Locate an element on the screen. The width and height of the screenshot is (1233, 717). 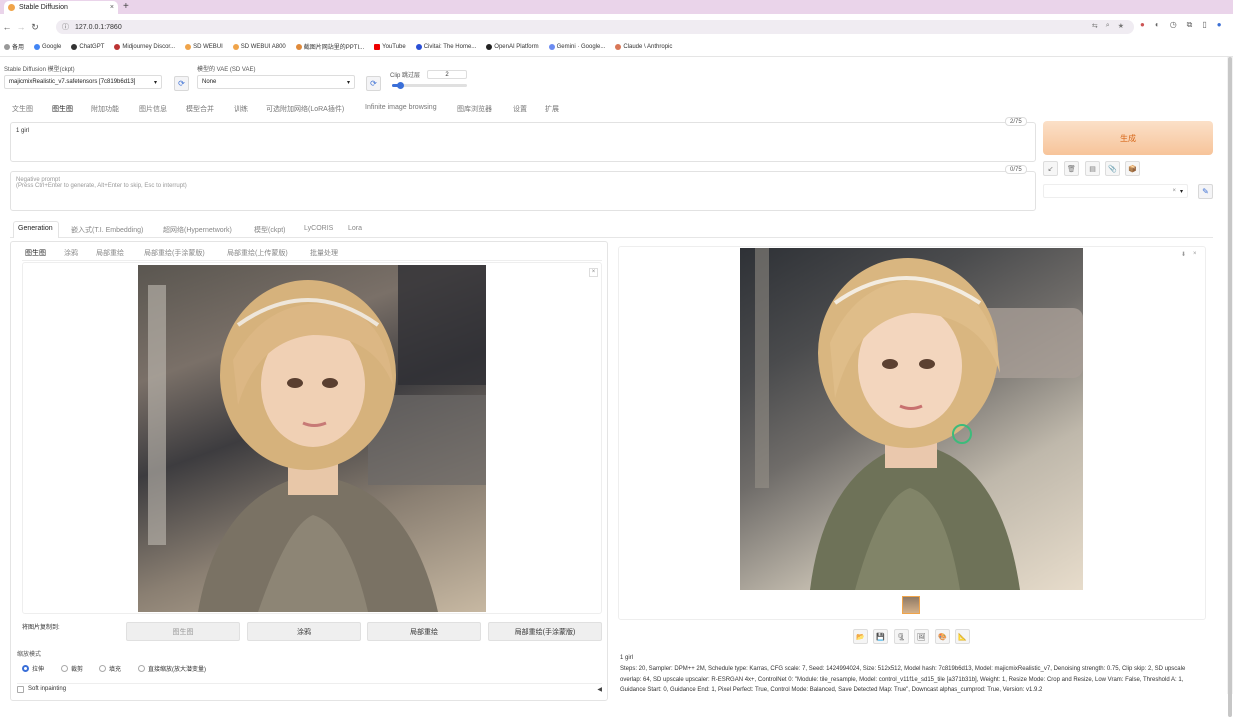
copy-to-sketch-button: 涂鸦 is located at coordinates (304, 631).